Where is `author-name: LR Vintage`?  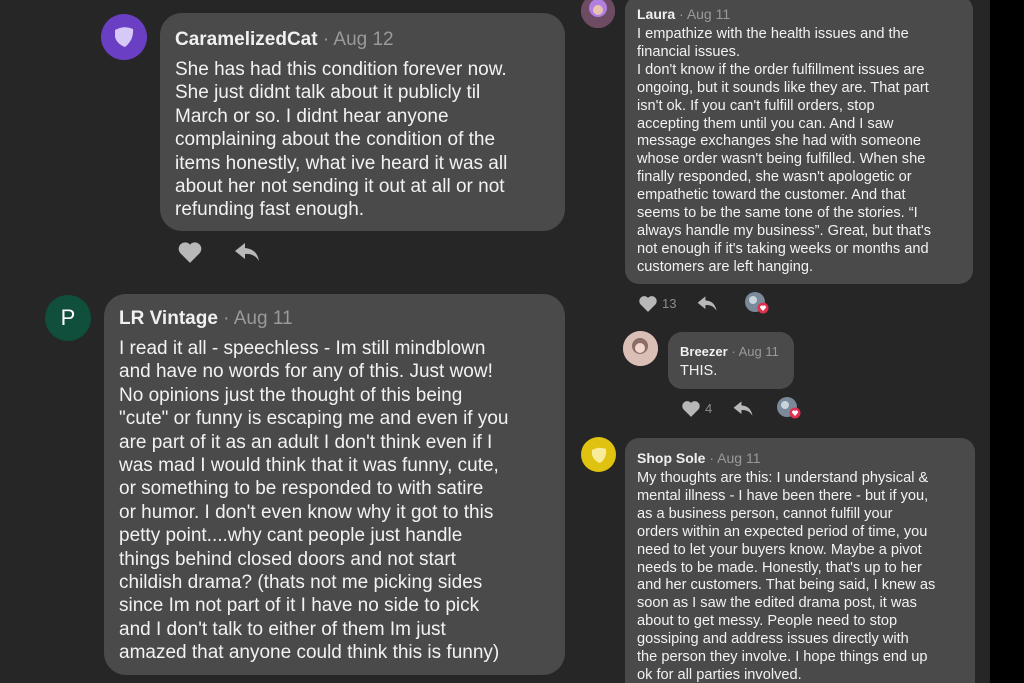
author-name: LR Vintage is located at coordinates (168, 318).